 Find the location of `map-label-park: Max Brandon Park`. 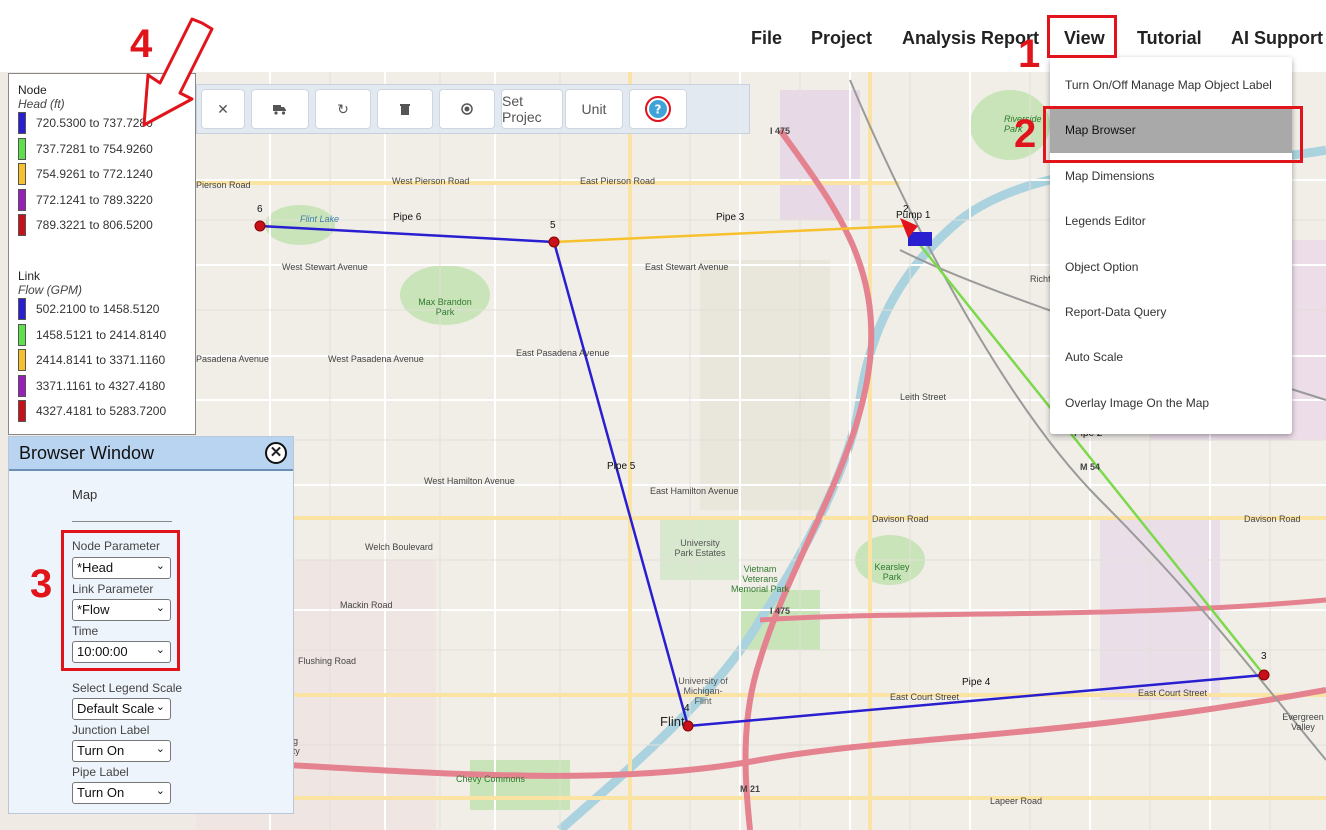

map-label-park: Max Brandon Park is located at coordinates (445, 307).